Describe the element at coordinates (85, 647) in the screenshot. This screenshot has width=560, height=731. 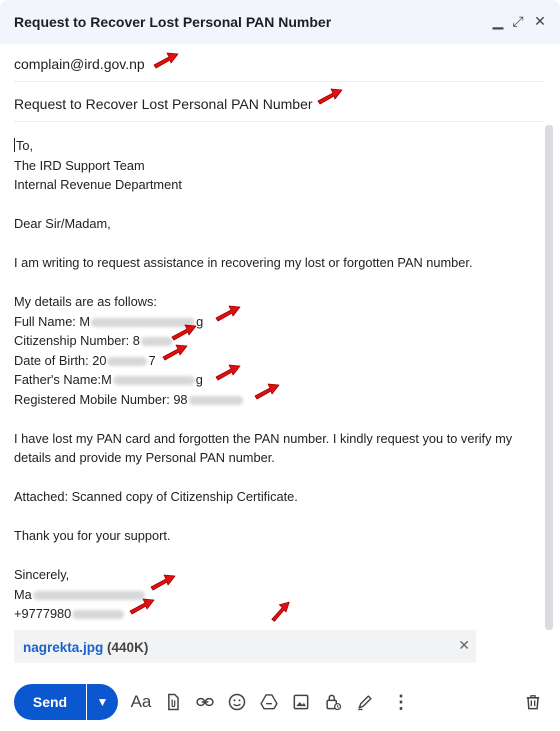
I see `attachment-name: nagrekta.jpg (440K)` at that location.